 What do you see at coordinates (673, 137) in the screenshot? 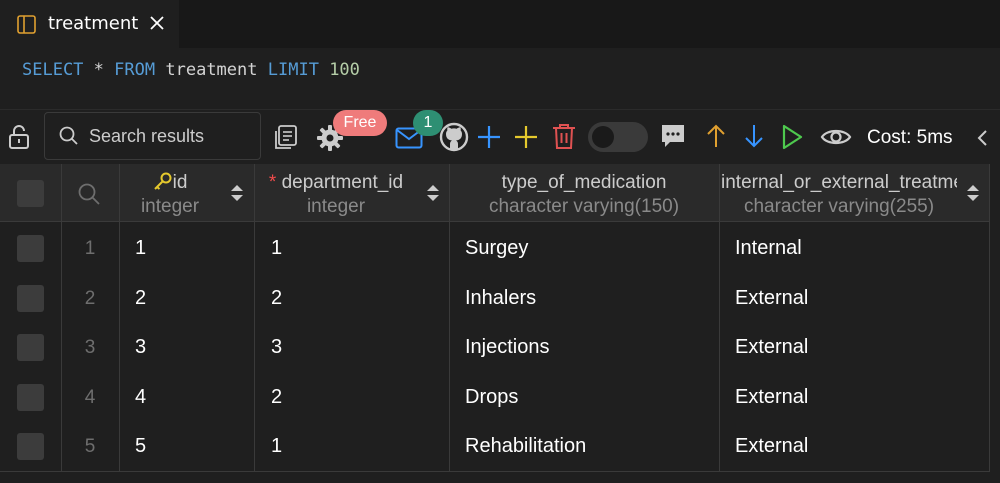
I see `comment-icon` at bounding box center [673, 137].